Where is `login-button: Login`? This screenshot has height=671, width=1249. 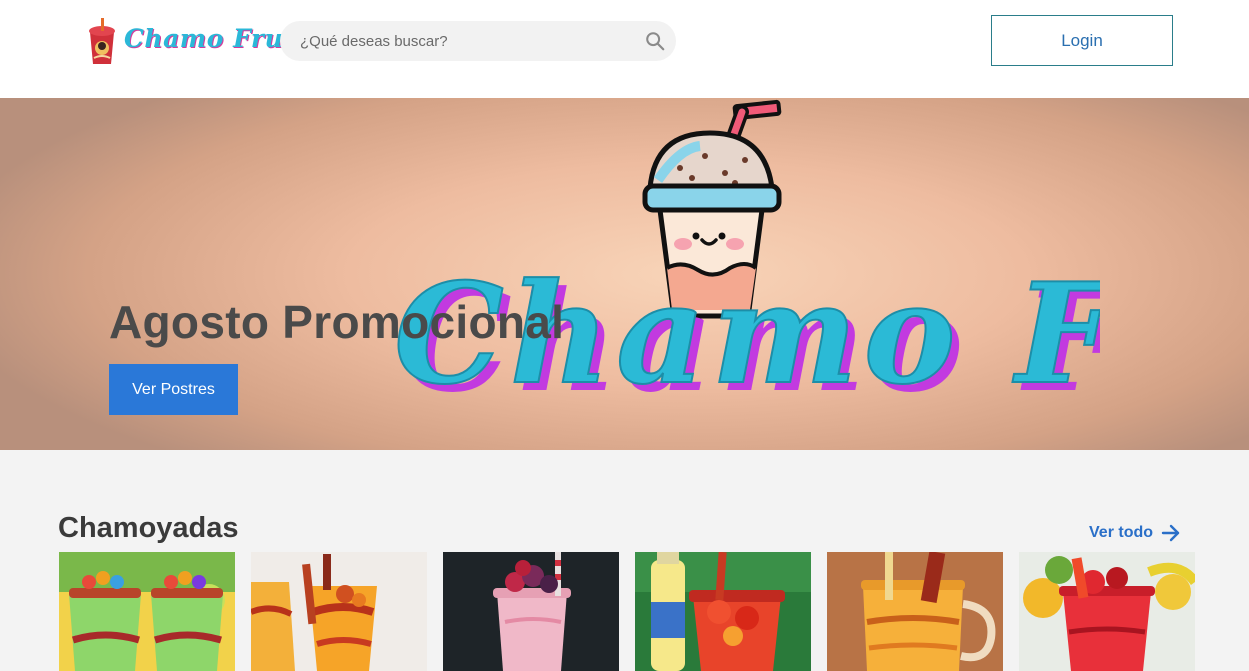 login-button: Login is located at coordinates (1082, 40).